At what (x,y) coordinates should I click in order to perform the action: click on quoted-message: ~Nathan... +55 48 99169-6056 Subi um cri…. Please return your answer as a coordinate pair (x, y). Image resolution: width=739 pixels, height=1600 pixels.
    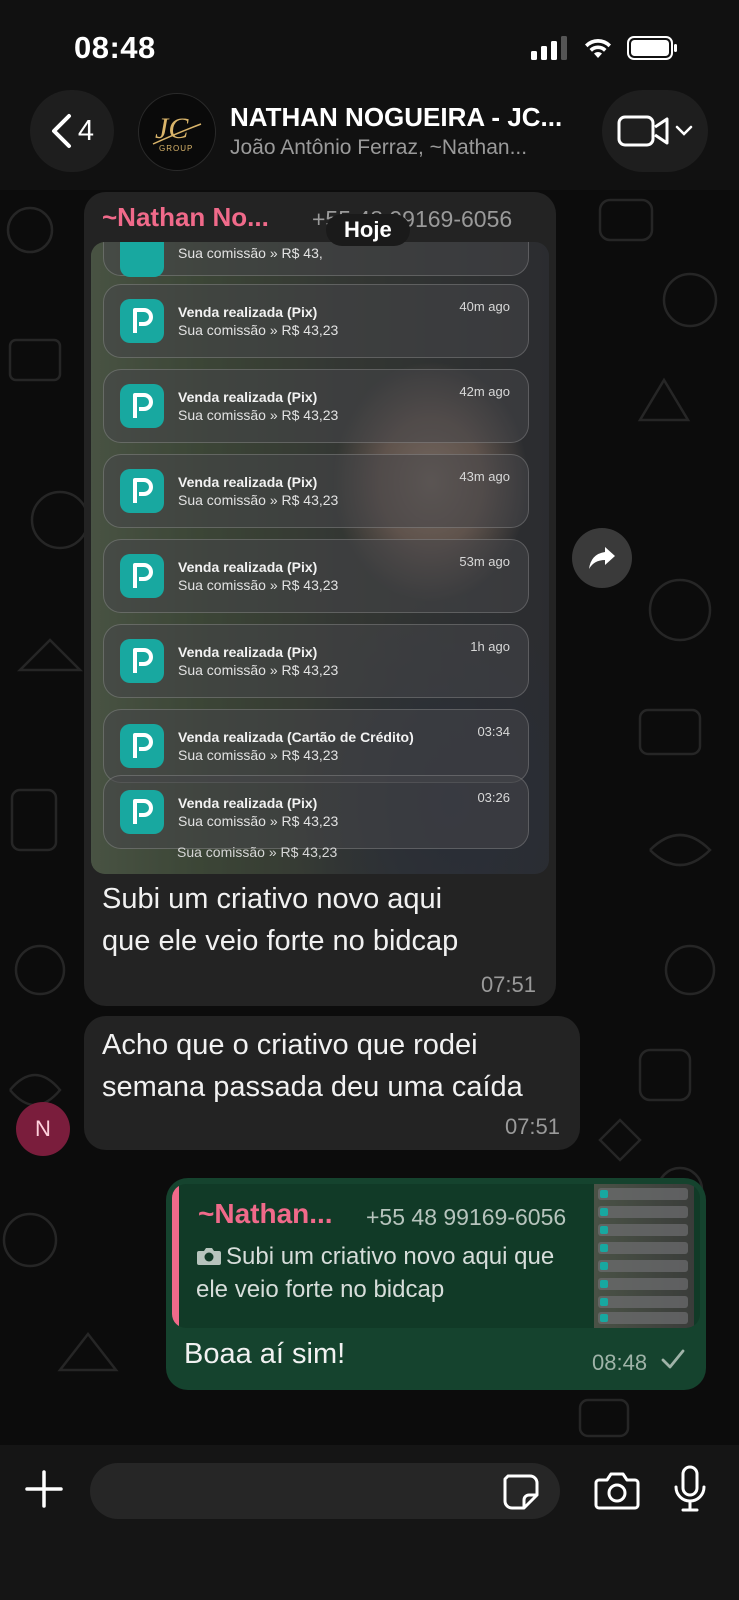
    Looking at the image, I should click on (436, 1256).